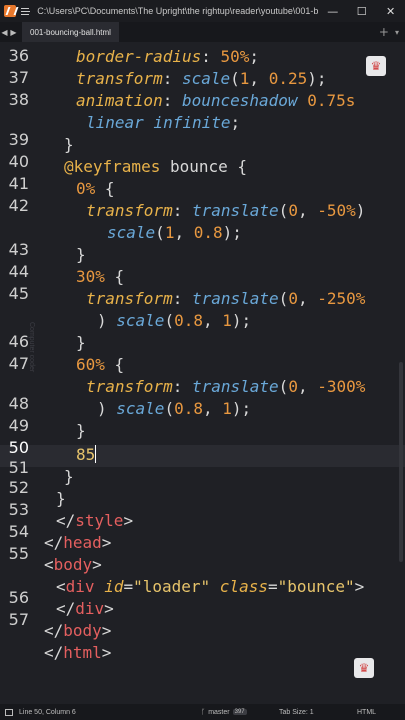  I want to click on line-number: 49, so click(18, 425).